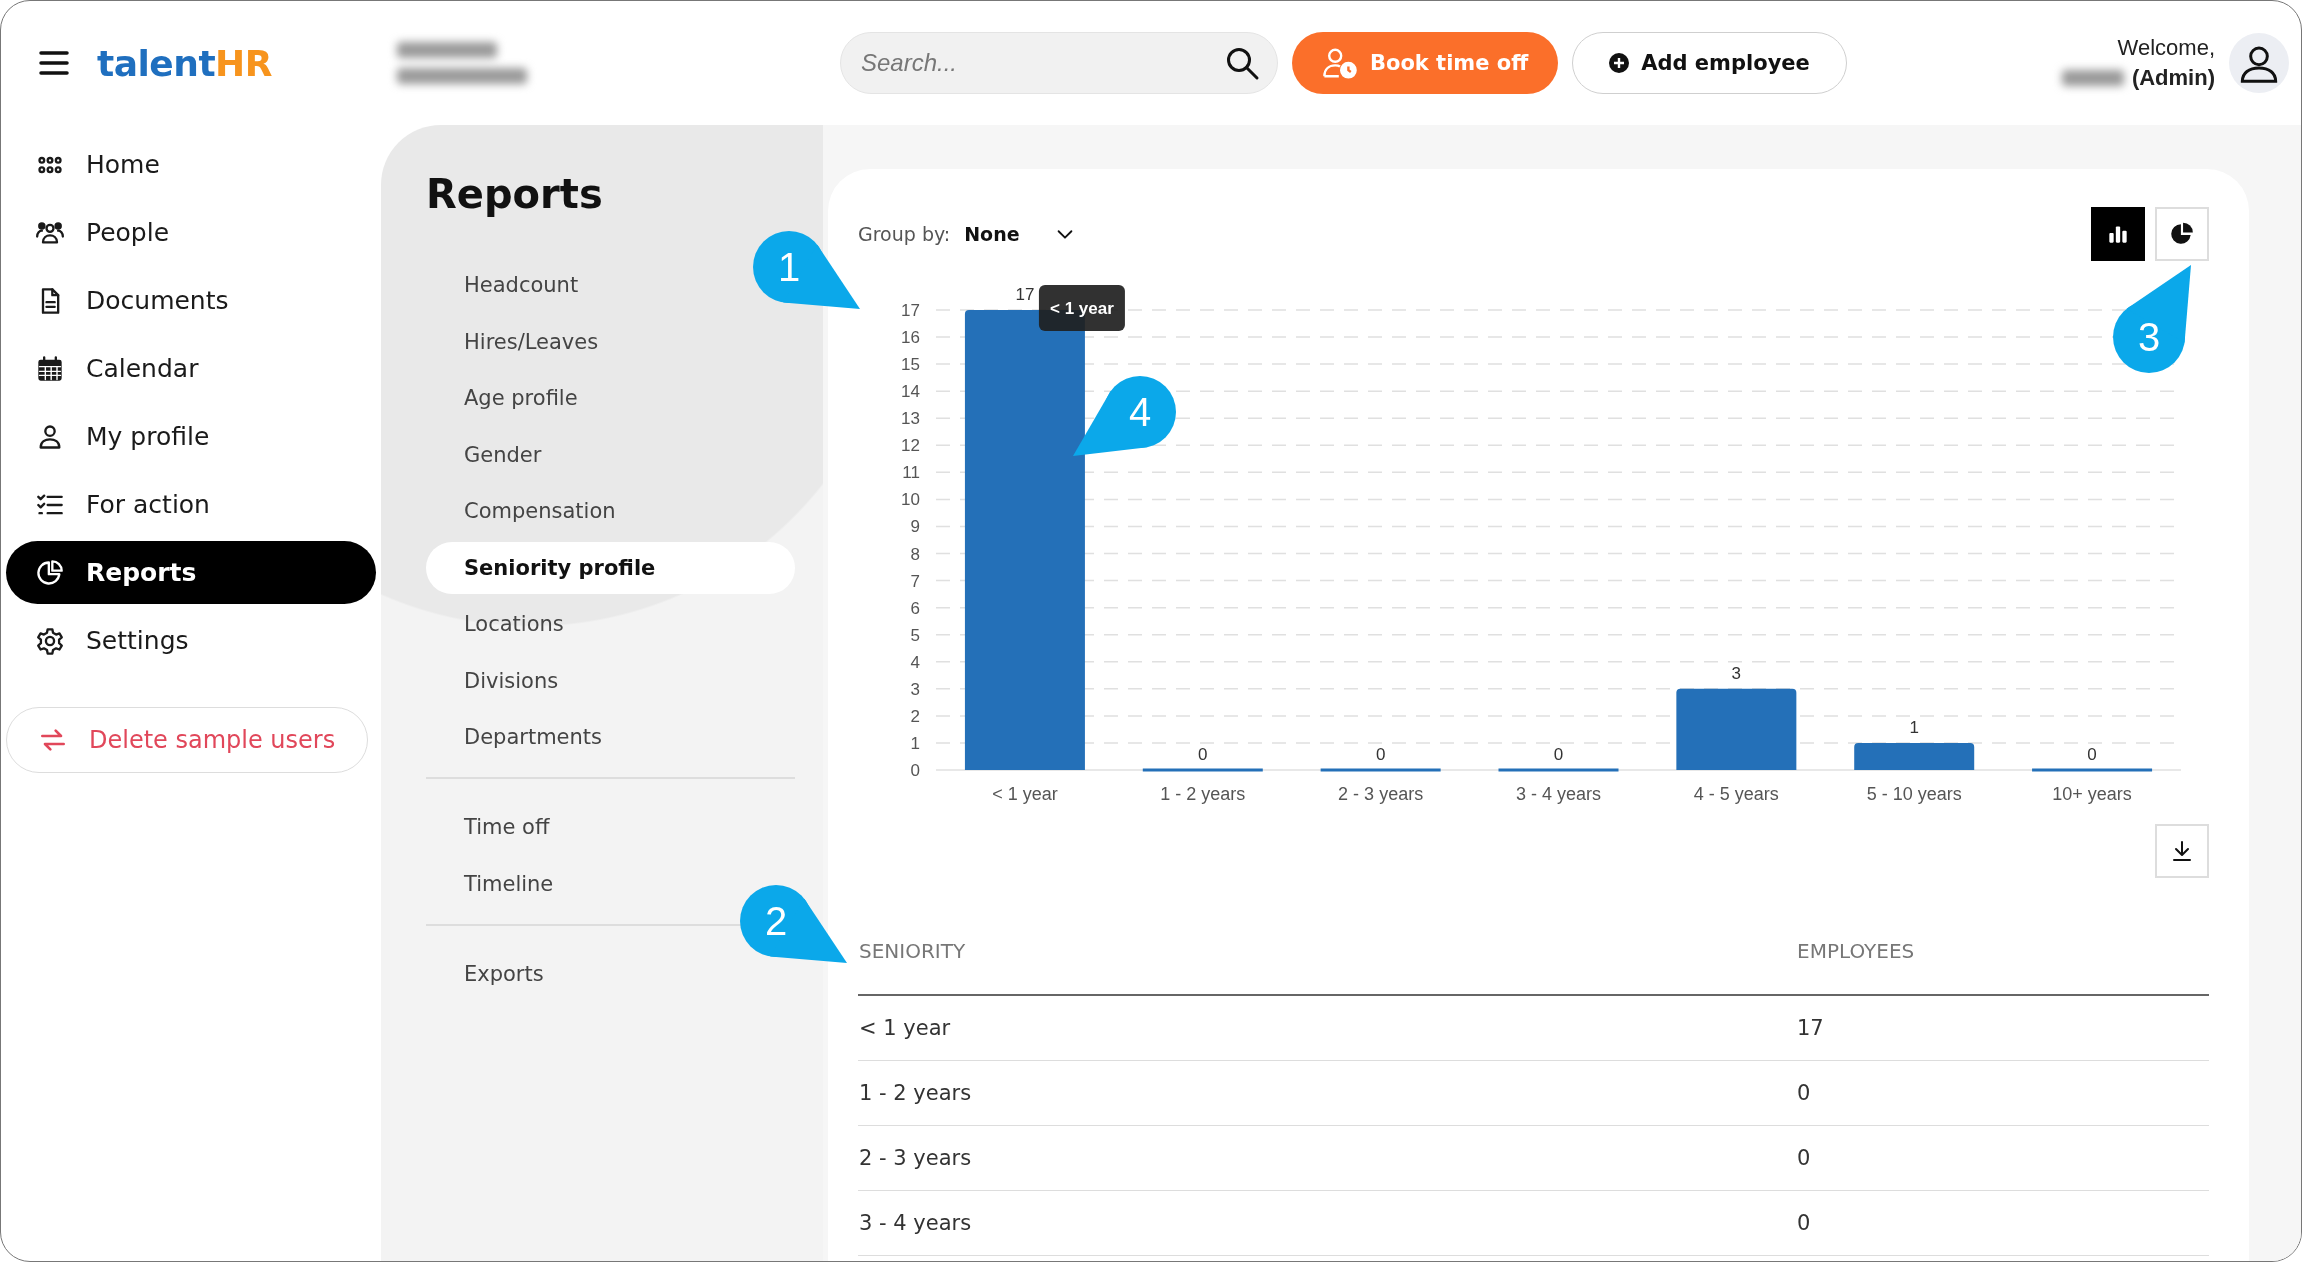 The image size is (2302, 1262). Describe the element at coordinates (1339, 63) in the screenshot. I see `person-clock-icon` at that location.